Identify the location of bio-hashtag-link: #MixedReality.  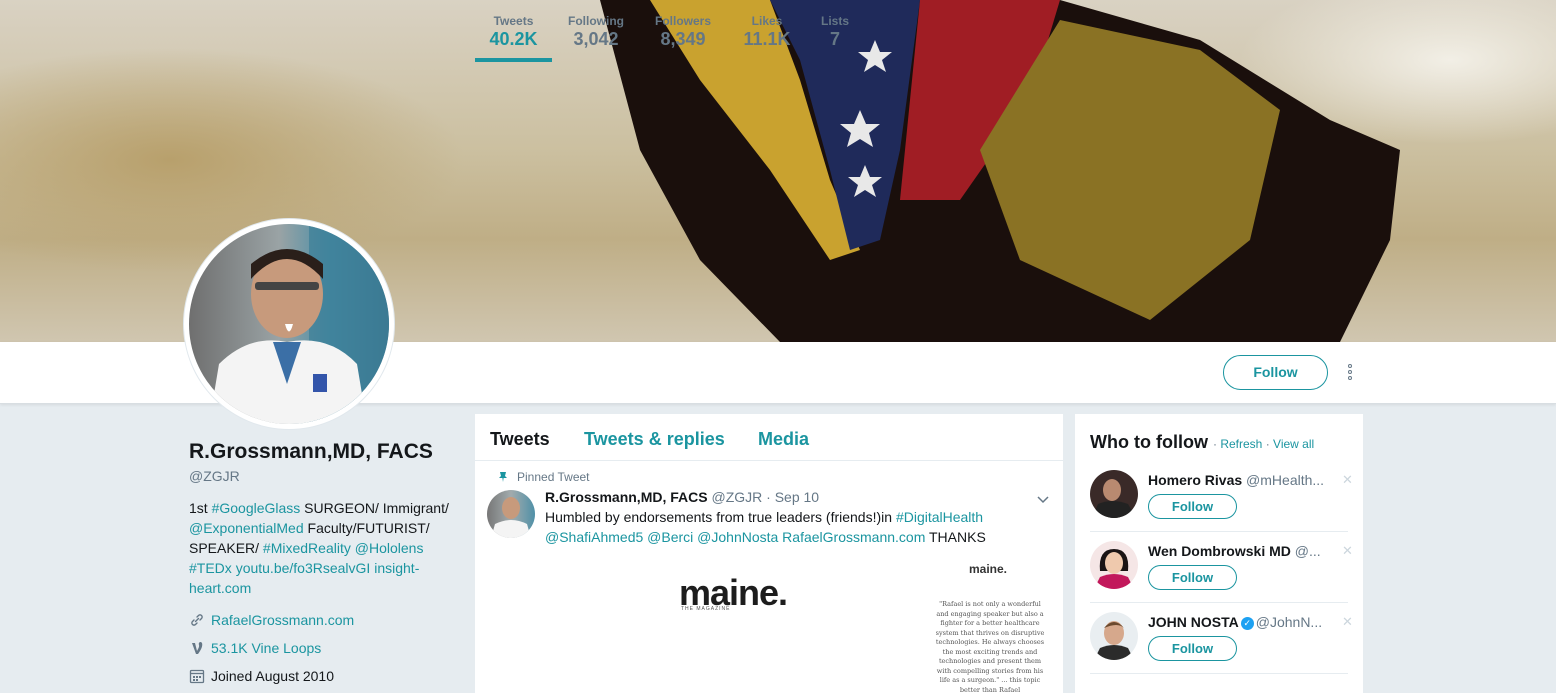
(307, 548).